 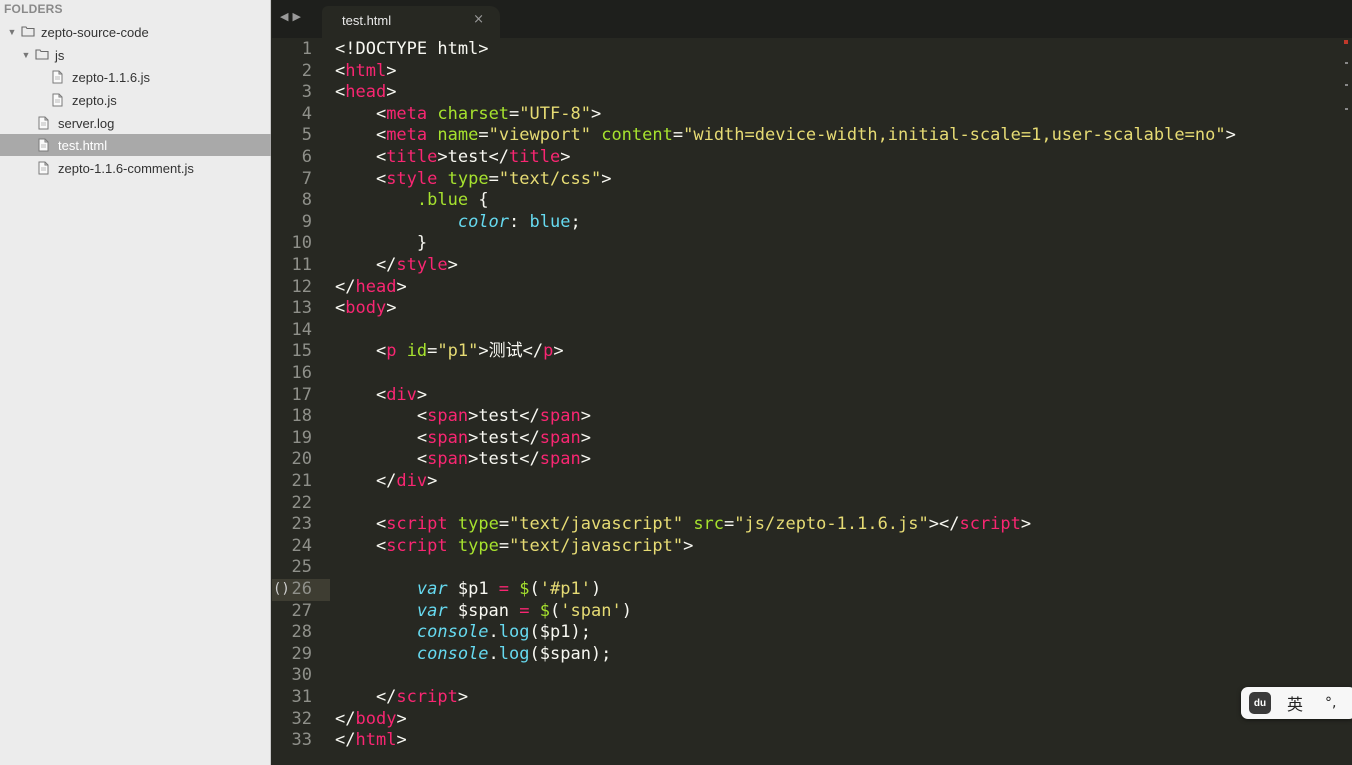 What do you see at coordinates (301, 610) in the screenshot?
I see `line-number: 27` at bounding box center [301, 610].